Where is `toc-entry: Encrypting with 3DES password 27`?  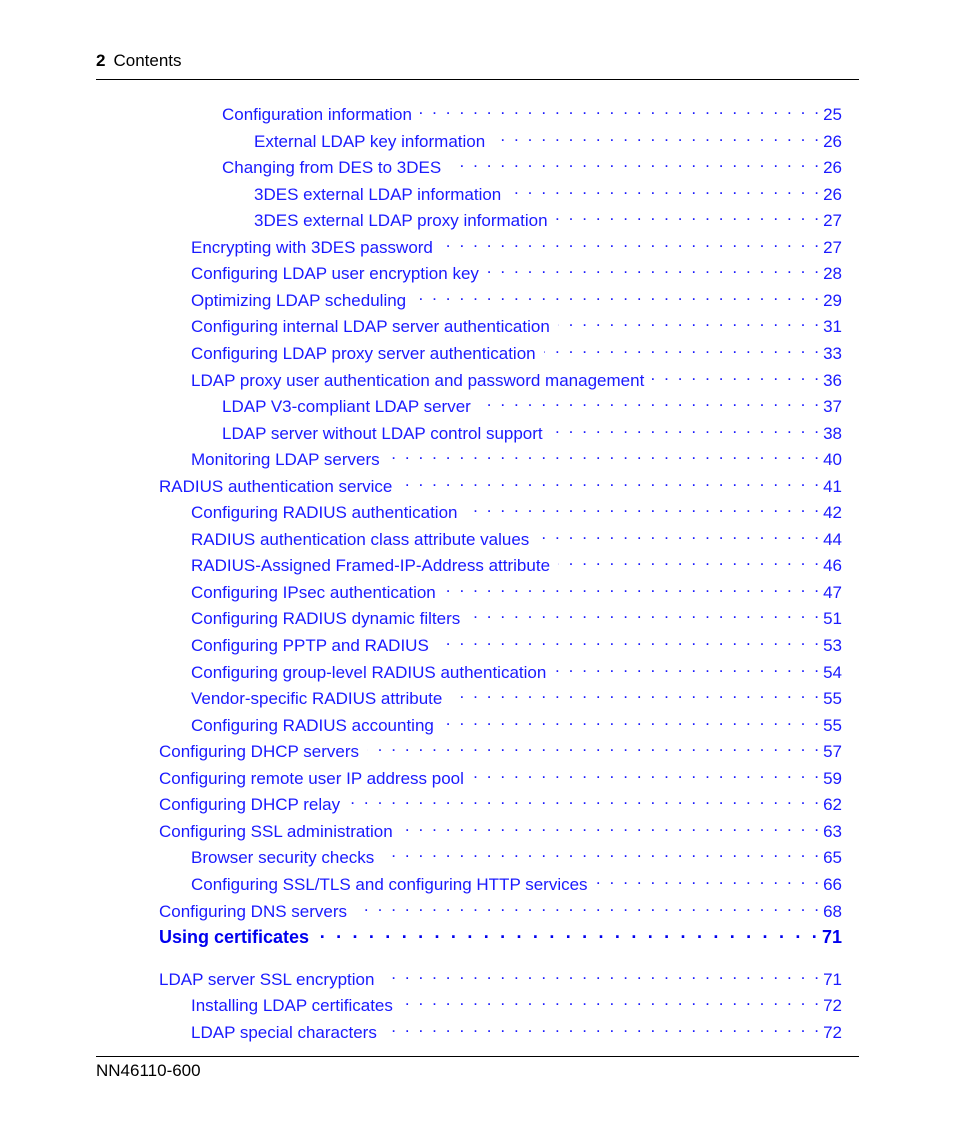
toc-entry: Encrypting with 3DES password 27 is located at coordinates (516, 244).